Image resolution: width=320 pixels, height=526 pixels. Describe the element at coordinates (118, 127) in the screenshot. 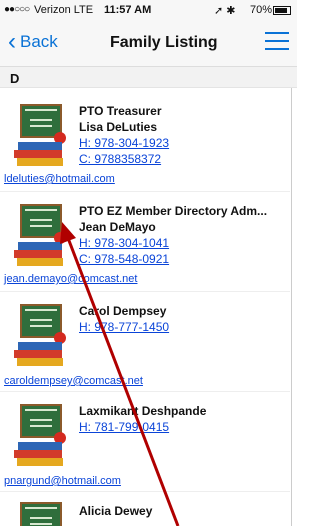

I see `member-name: Lisa DeLuties` at that location.